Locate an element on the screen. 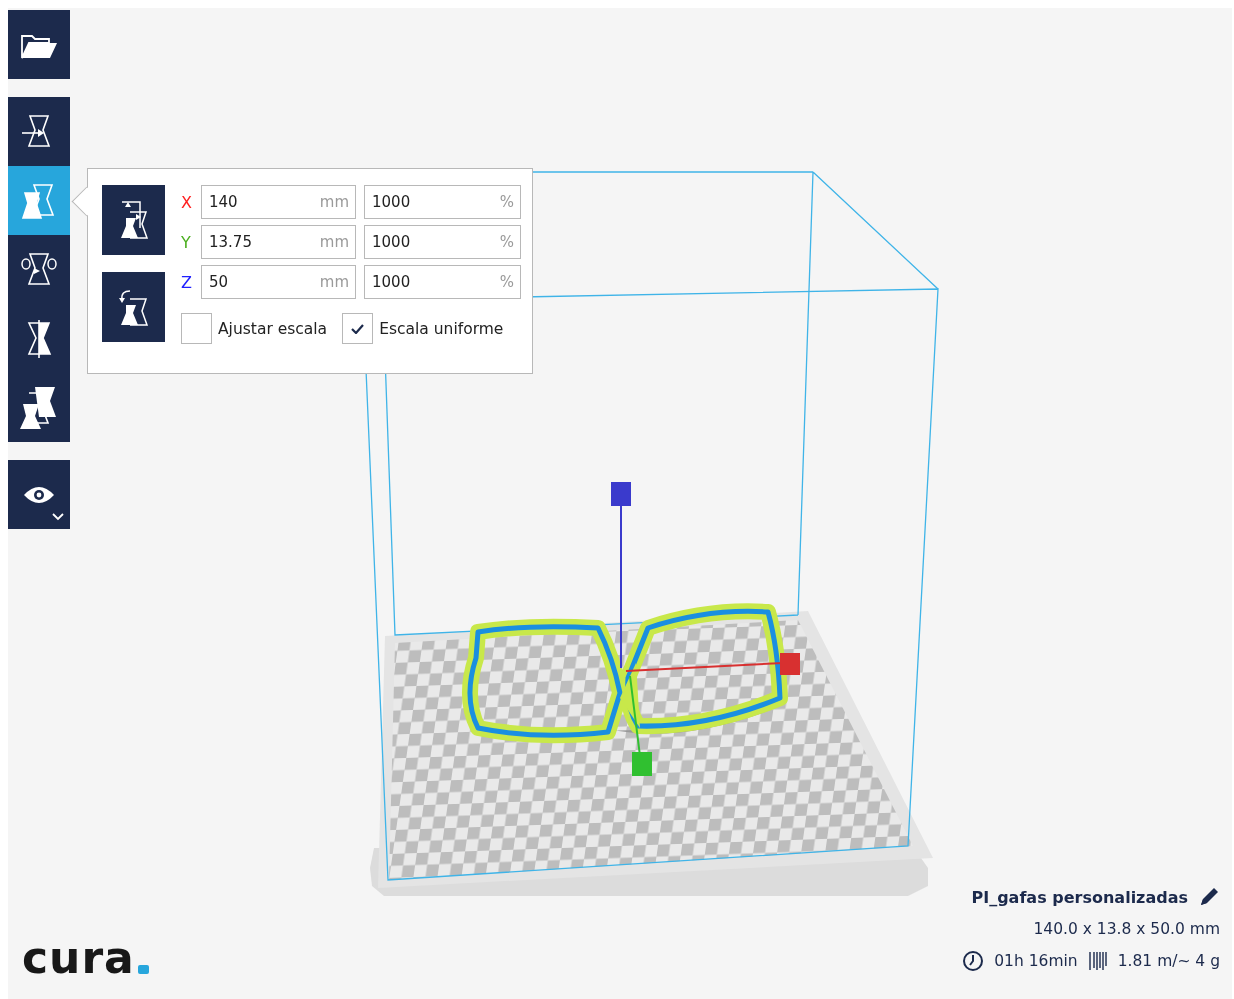 This screenshot has width=1234, height=999. size-field: 50 mm is located at coordinates (278, 282).